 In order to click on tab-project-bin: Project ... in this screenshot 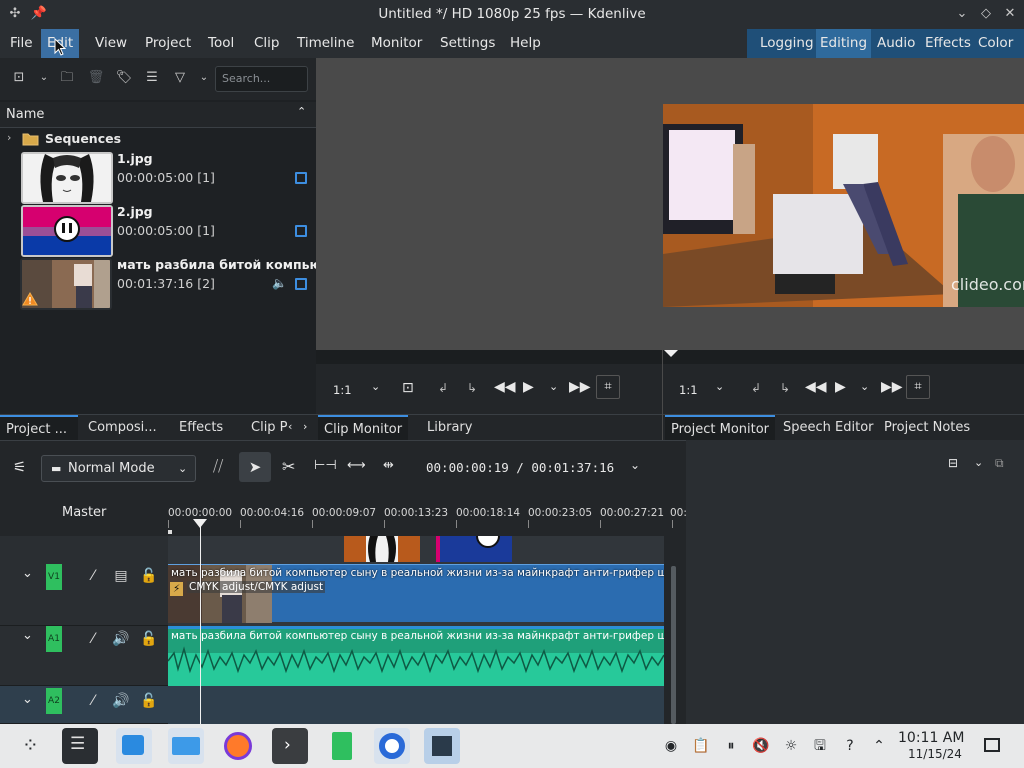, I will do `click(39, 428)`.